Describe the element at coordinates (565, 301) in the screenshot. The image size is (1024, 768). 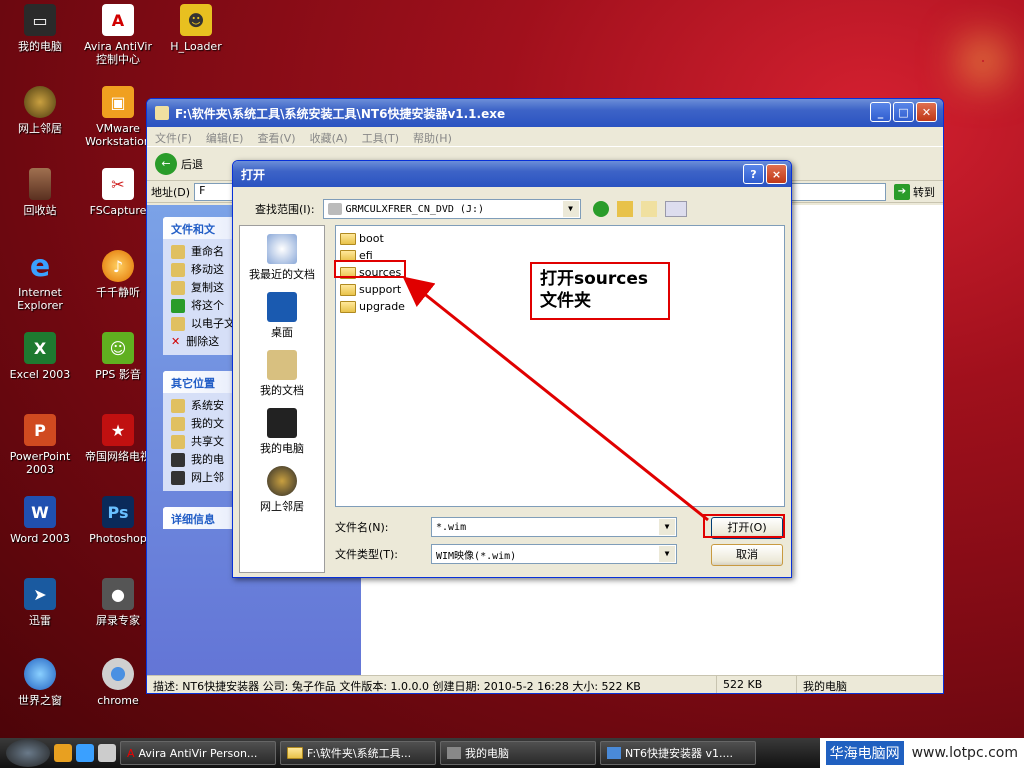
I see `callout-line2: 文件夹` at that location.